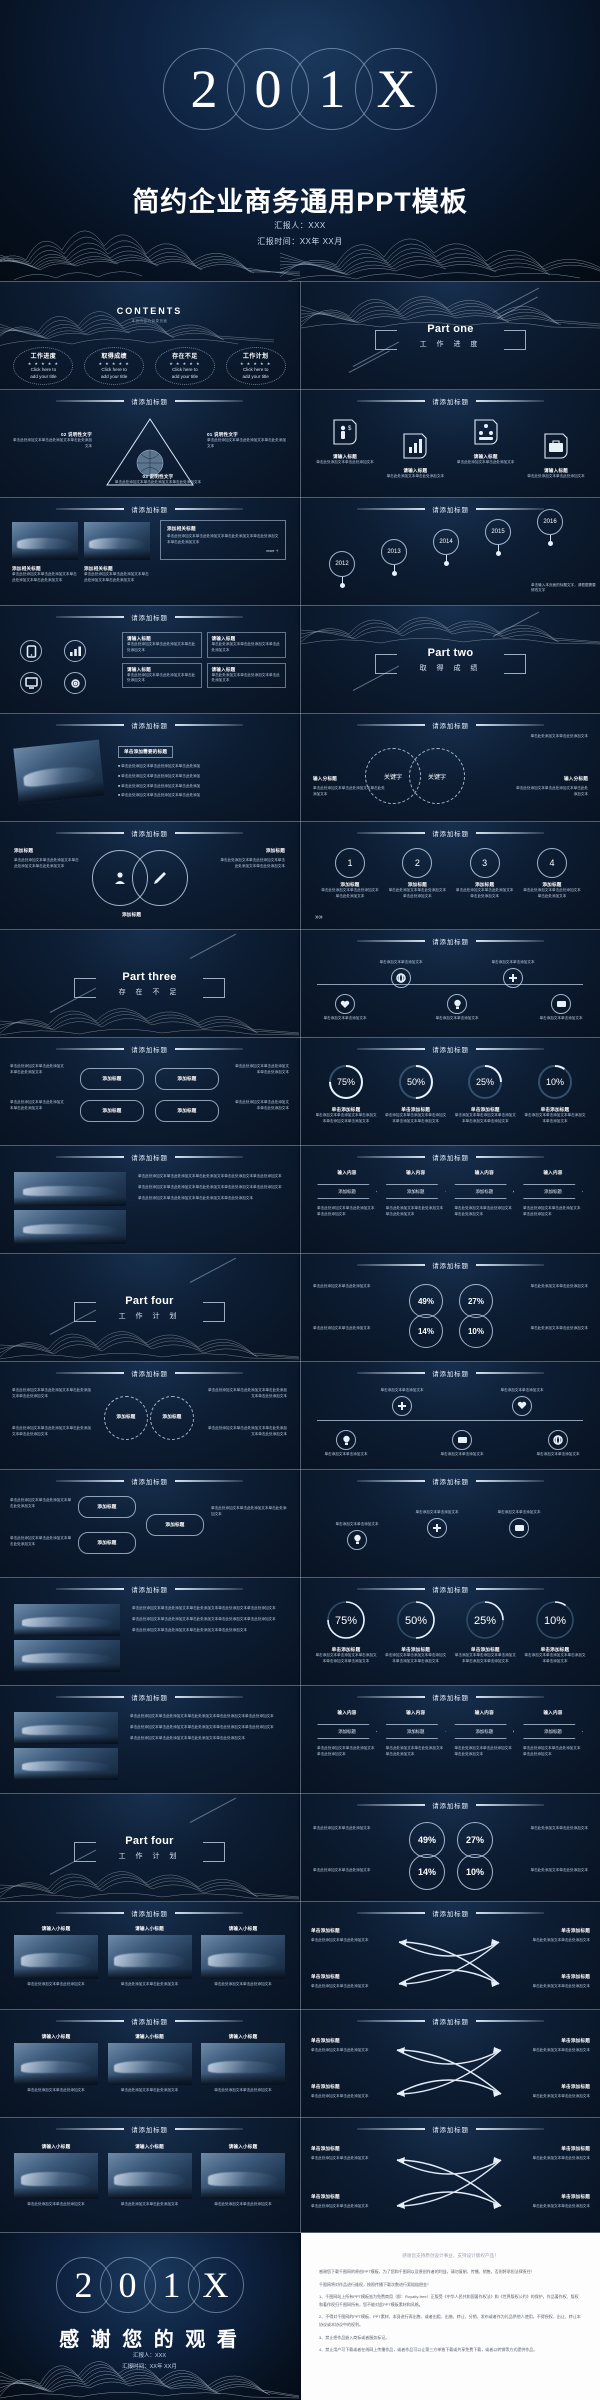  I want to click on slide-thanks: 2 0 1 X 感 谢 您 的 观 看 汇报人：XXX 汇报时间：XX年 XX月, so click(149, 2316).